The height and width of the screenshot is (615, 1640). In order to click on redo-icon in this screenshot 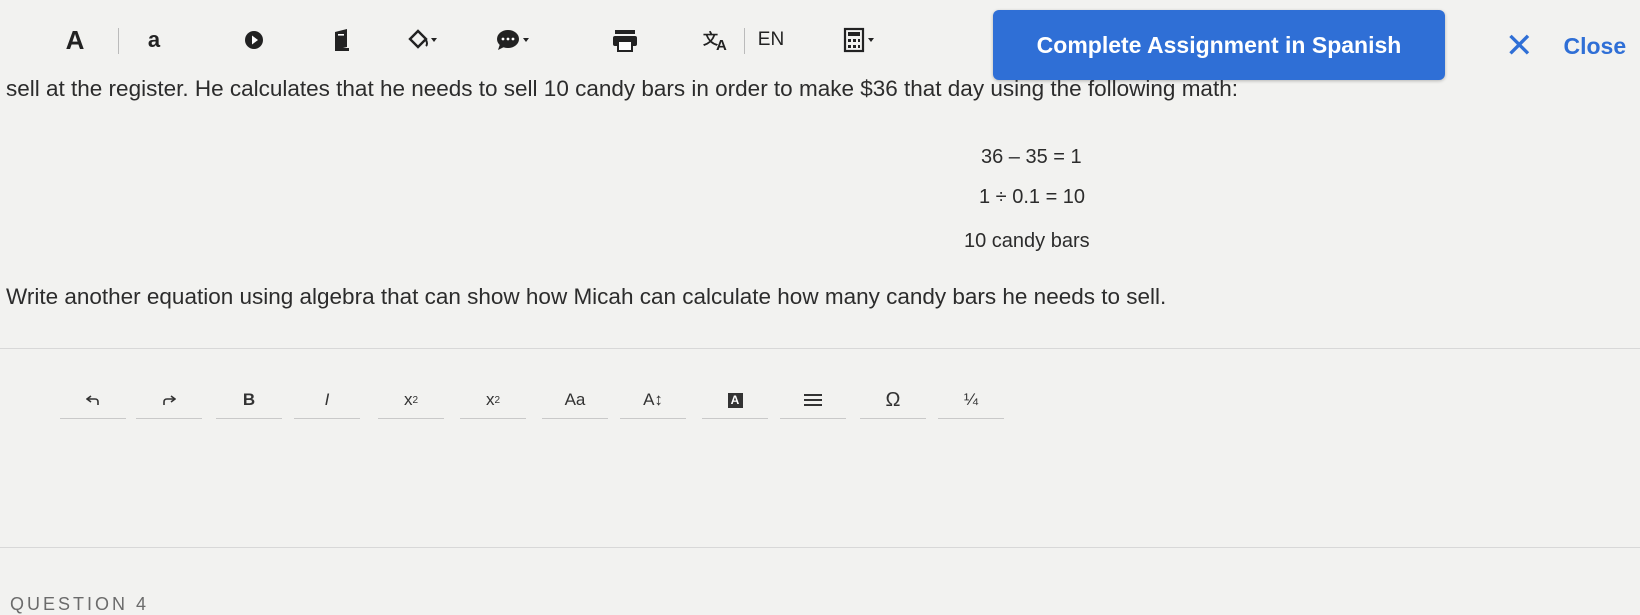, I will do `click(169, 400)`.